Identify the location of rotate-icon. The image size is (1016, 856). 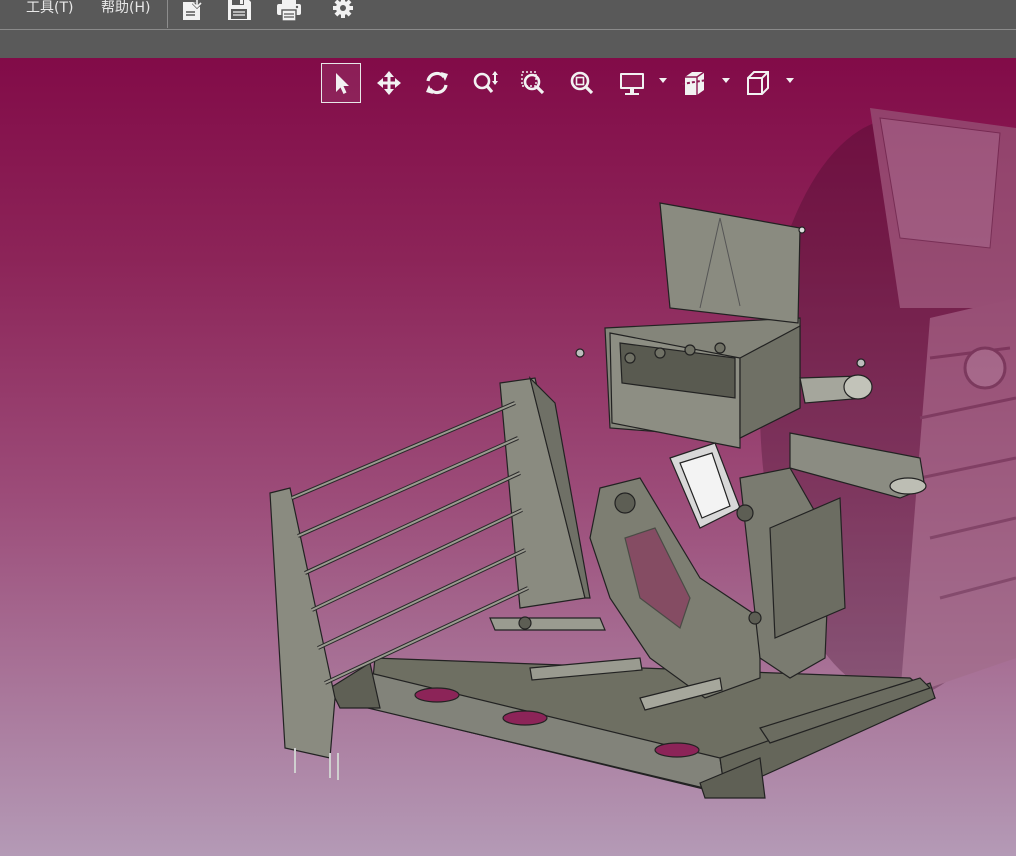
(437, 83).